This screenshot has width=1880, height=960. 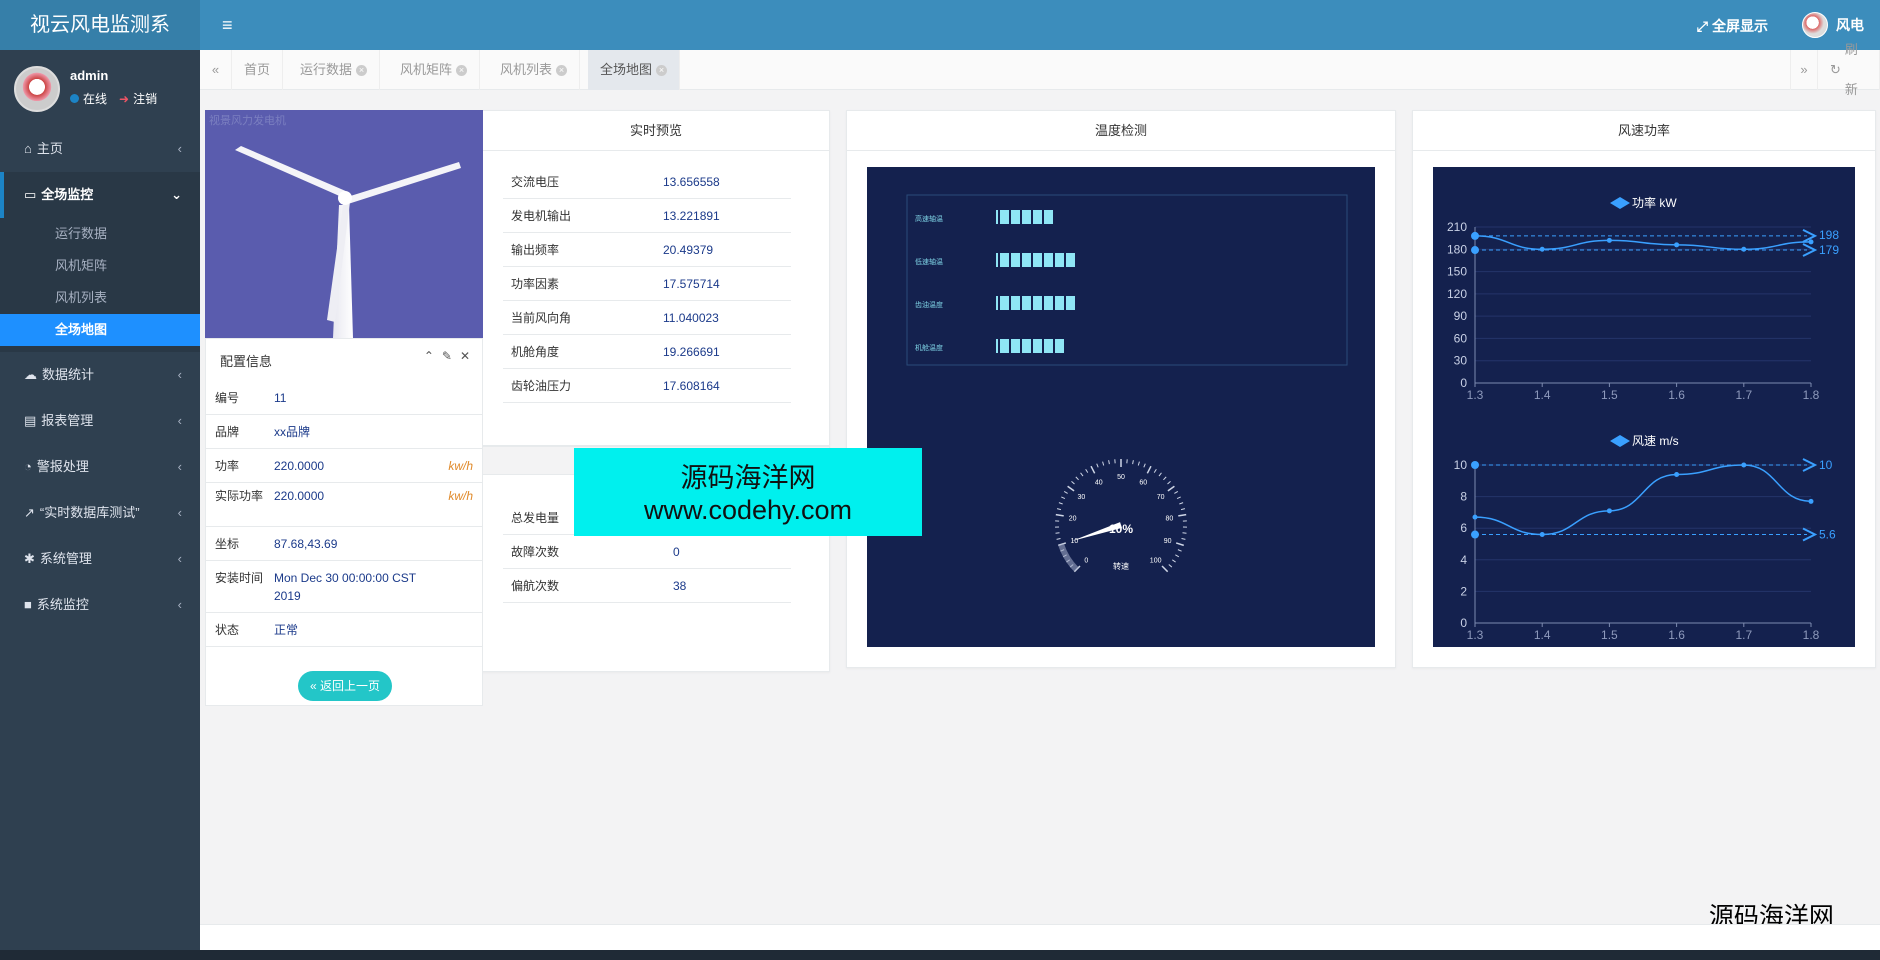 What do you see at coordinates (30, 194) in the screenshot?
I see `desktop-icon: ▭` at bounding box center [30, 194].